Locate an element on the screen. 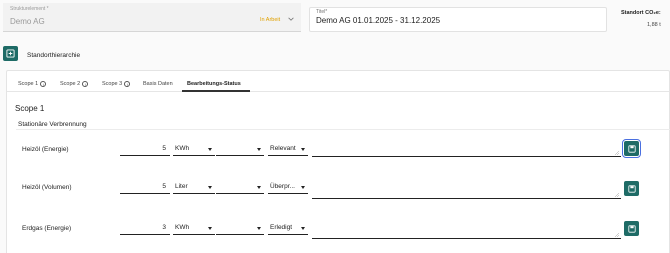  chevron-down-icon is located at coordinates (291, 19).